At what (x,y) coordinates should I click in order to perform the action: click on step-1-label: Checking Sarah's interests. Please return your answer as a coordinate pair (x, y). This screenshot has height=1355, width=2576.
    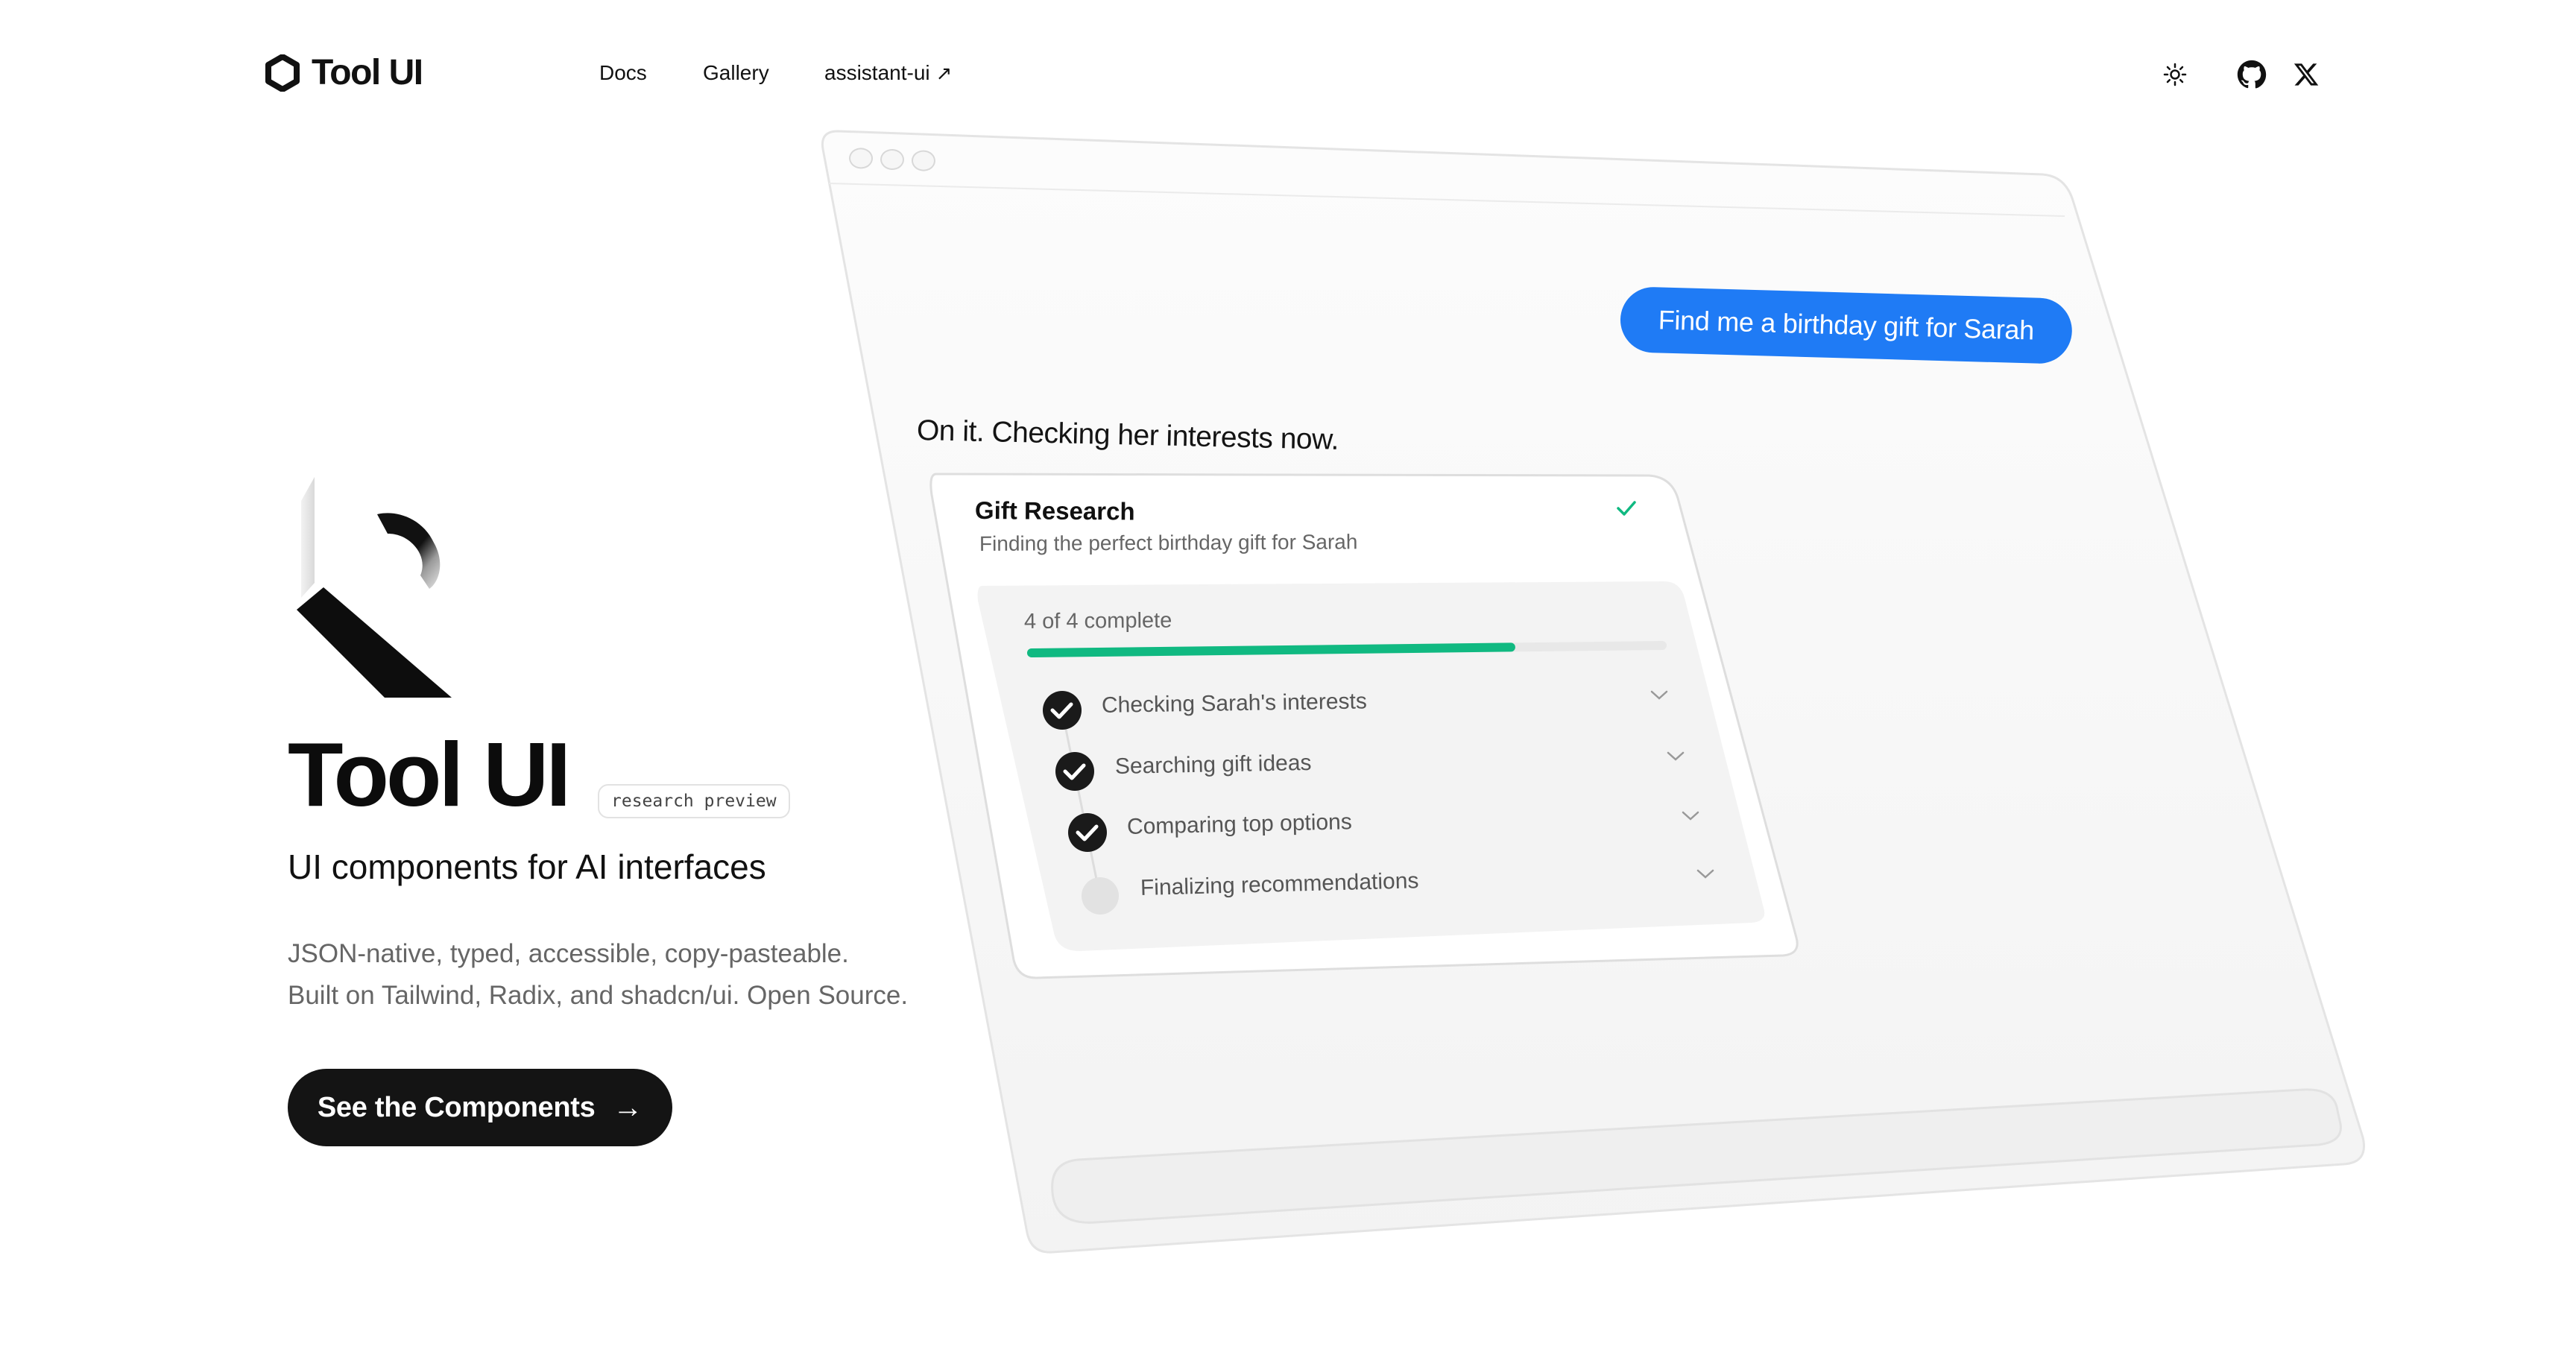
    Looking at the image, I should click on (1234, 704).